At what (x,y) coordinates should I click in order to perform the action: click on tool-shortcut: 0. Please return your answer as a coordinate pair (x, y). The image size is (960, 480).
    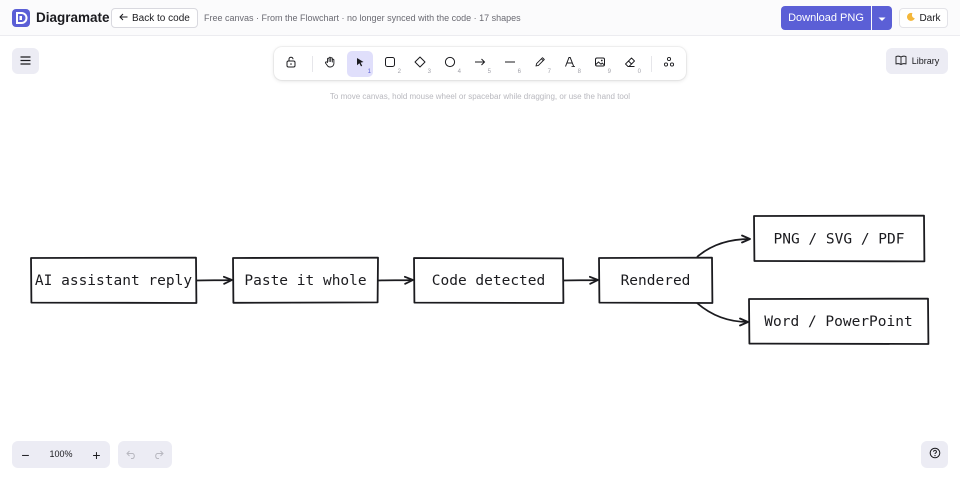
    Looking at the image, I should click on (639, 72).